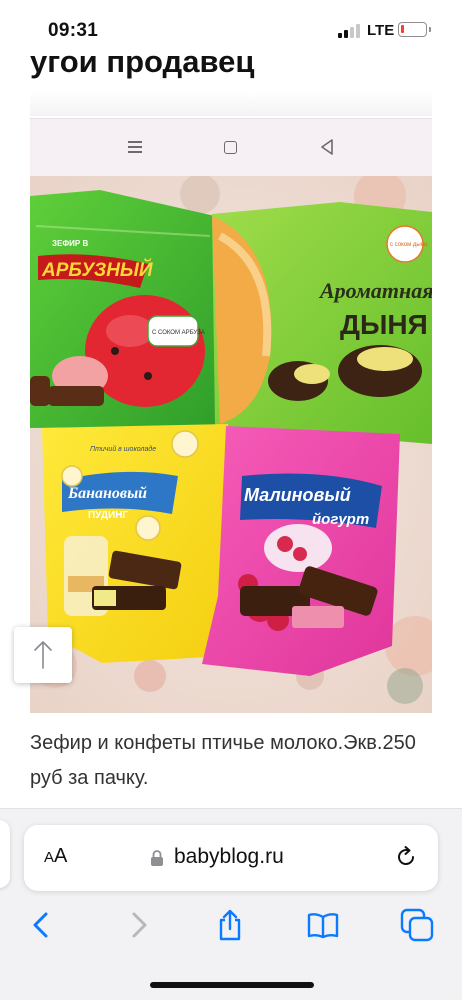 The image size is (462, 1000). I want to click on status-time: 09:31, so click(73, 30).